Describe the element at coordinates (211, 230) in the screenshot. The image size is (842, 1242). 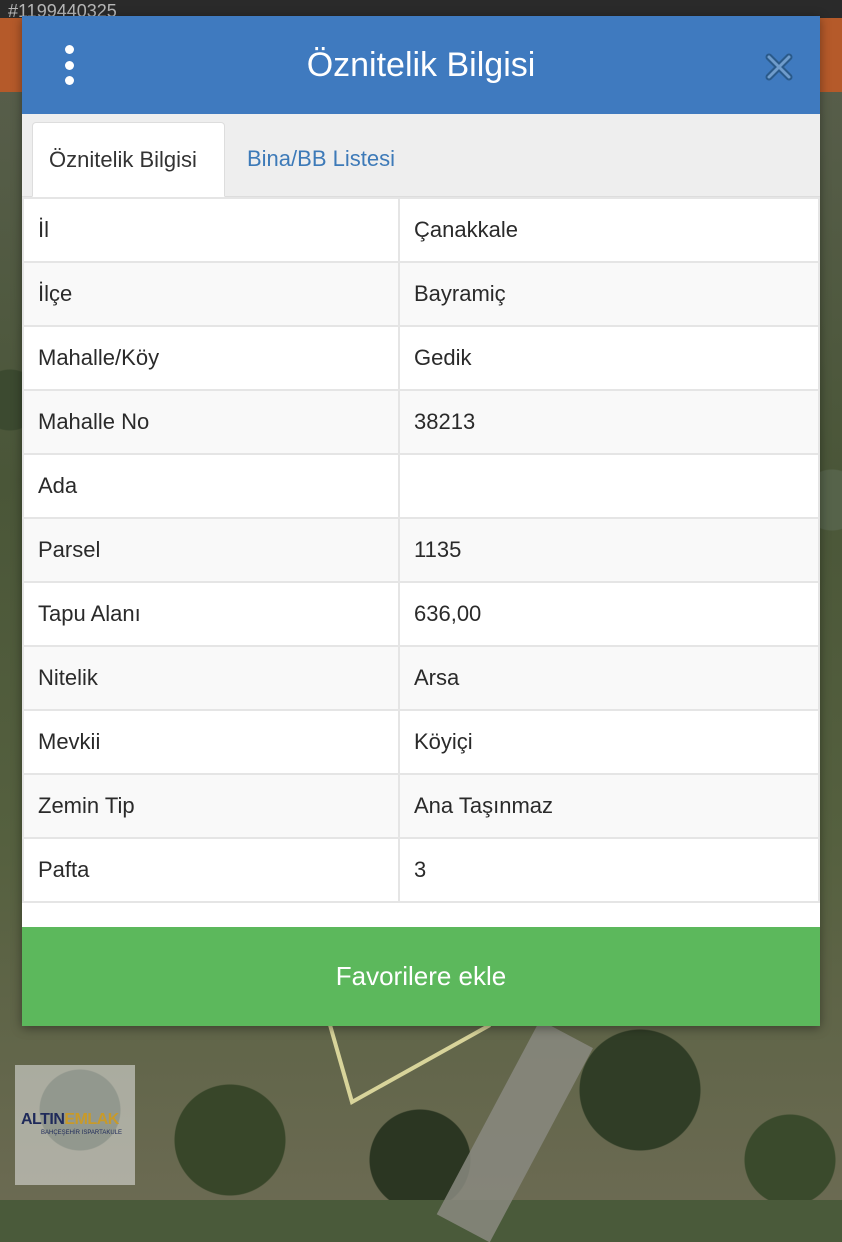
I see `attribute-key: İl` at that location.